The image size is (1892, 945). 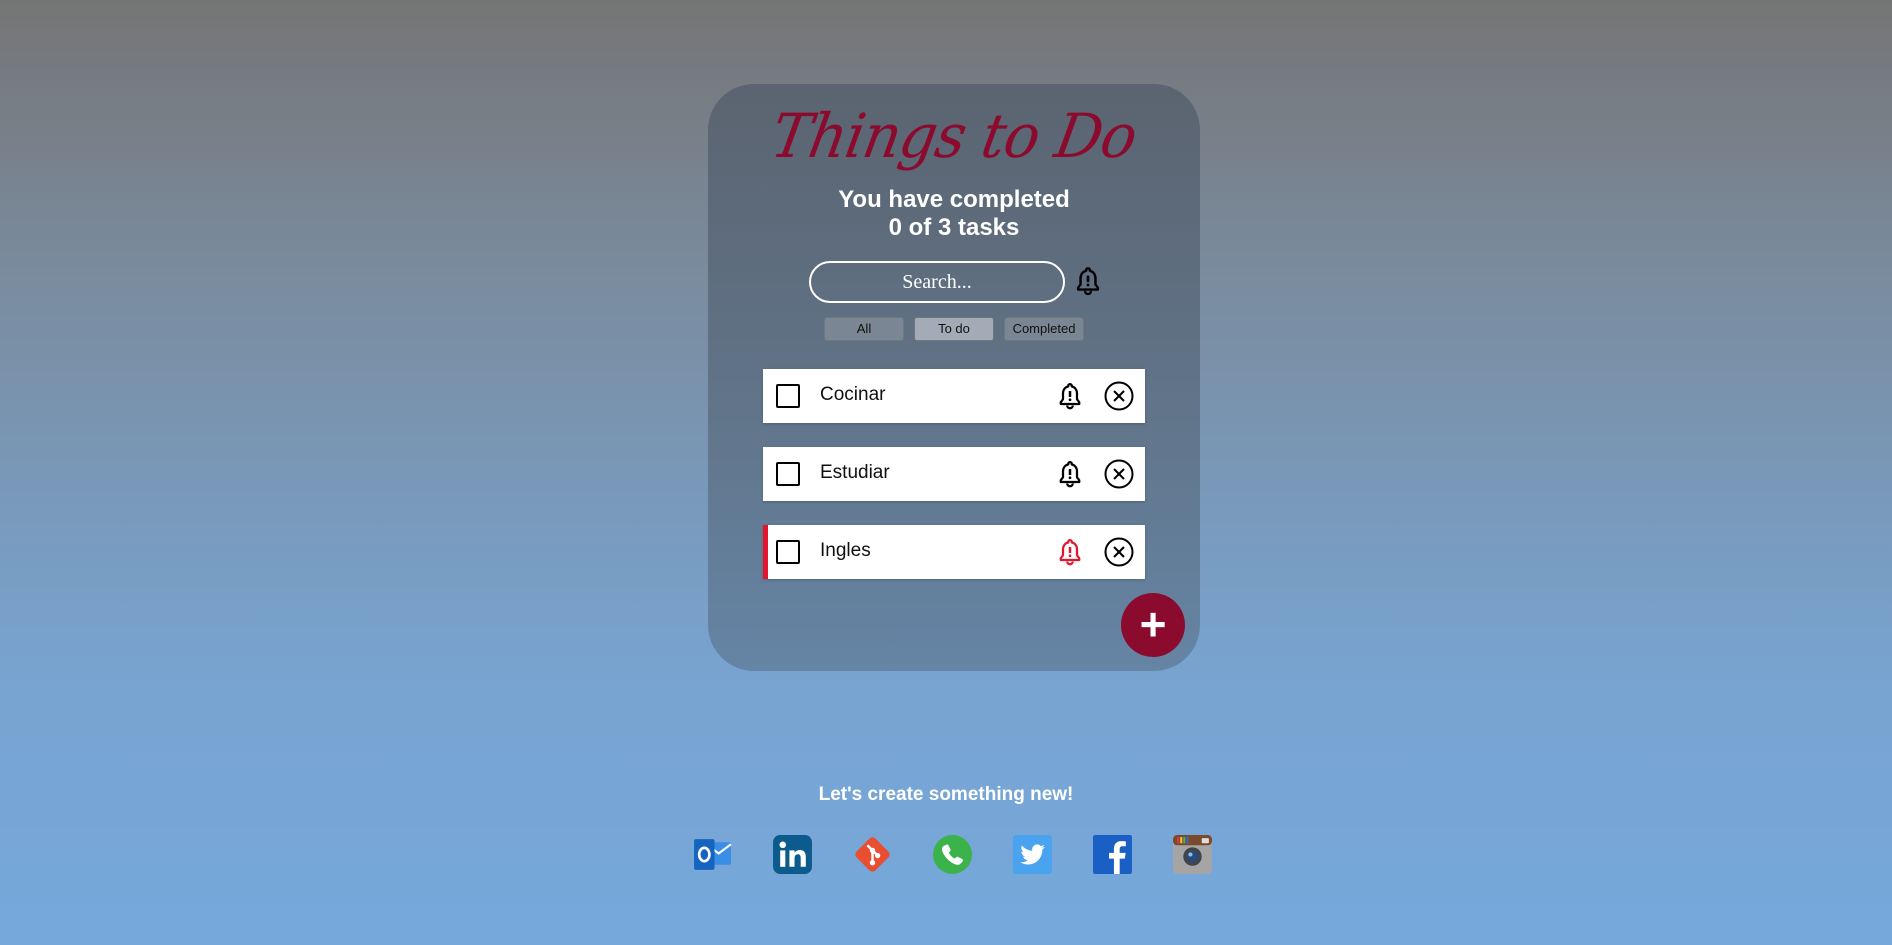 I want to click on linkedin-icon, so click(x=792, y=854).